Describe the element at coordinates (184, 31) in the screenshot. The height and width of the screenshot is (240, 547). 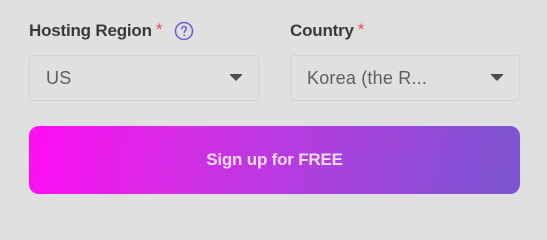
I see `question-circle-icon` at that location.